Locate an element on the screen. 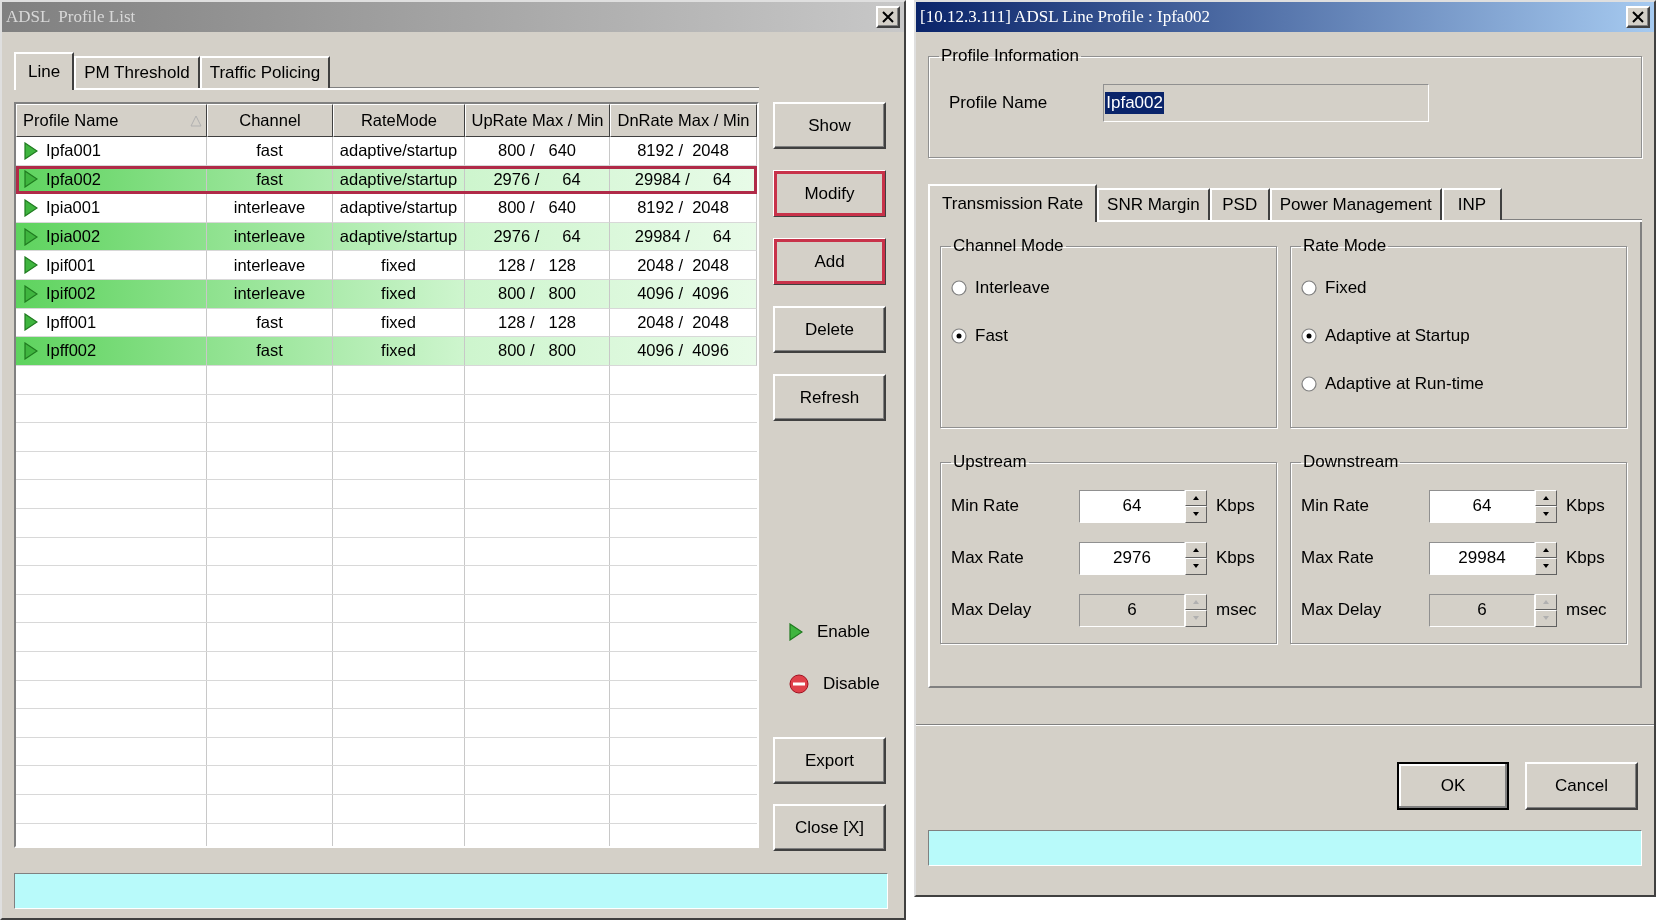  table-cell: Ipff002 is located at coordinates (71, 351).